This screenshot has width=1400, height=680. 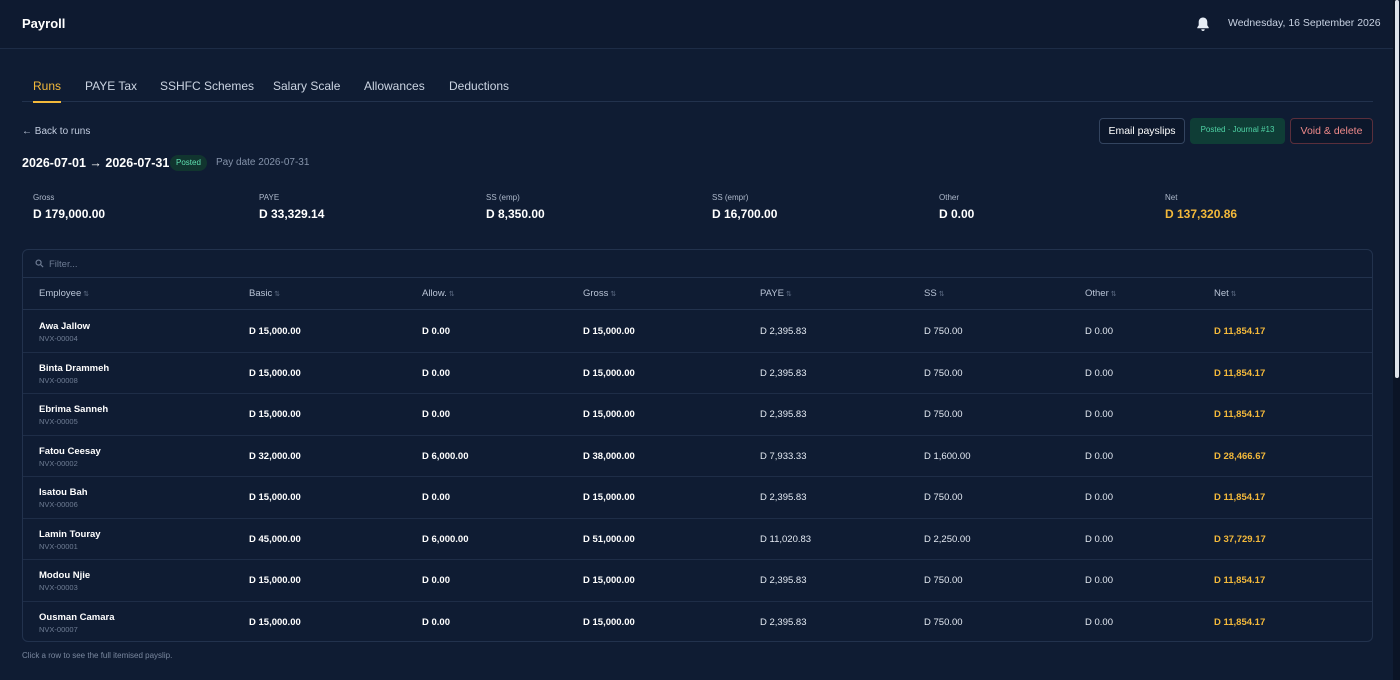 What do you see at coordinates (111, 87) in the screenshot?
I see `tab-paye-tax: PAYE Tax` at bounding box center [111, 87].